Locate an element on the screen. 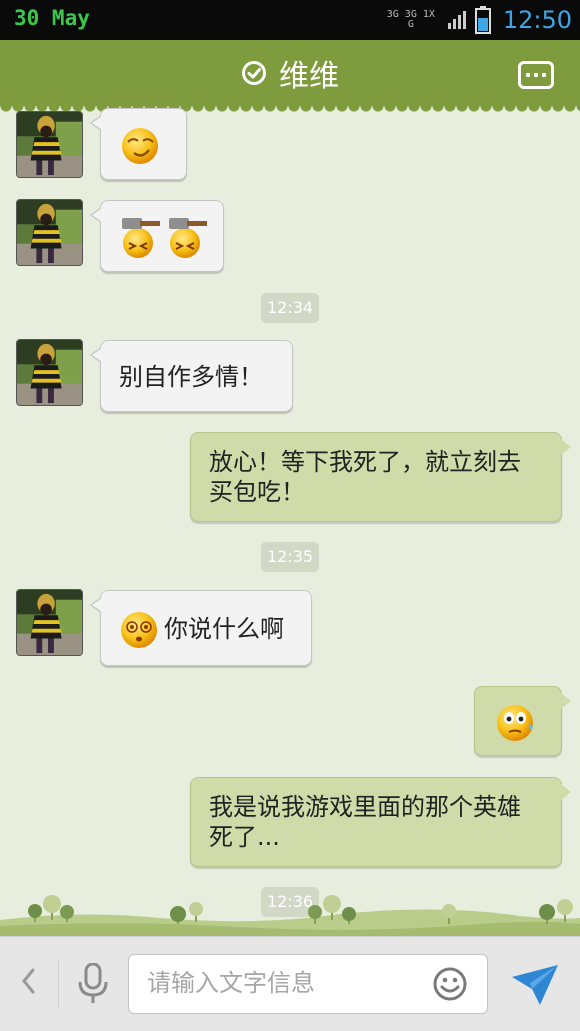 Image resolution: width=580 pixels, height=1031 pixels. outgoing-message: 放心！等下我死了，就立刻去买包吃！ is located at coordinates (380, 477).